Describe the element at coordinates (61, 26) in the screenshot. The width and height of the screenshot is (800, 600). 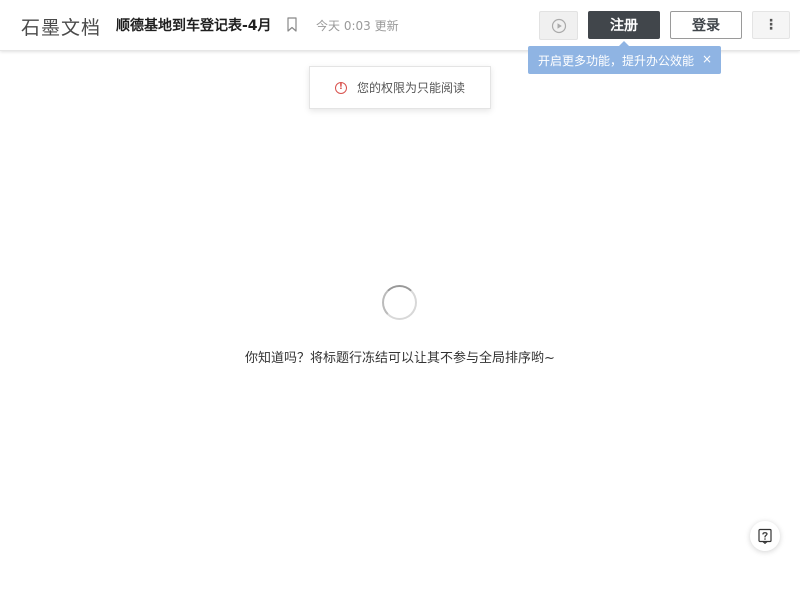
I see `logo: 石墨文档` at that location.